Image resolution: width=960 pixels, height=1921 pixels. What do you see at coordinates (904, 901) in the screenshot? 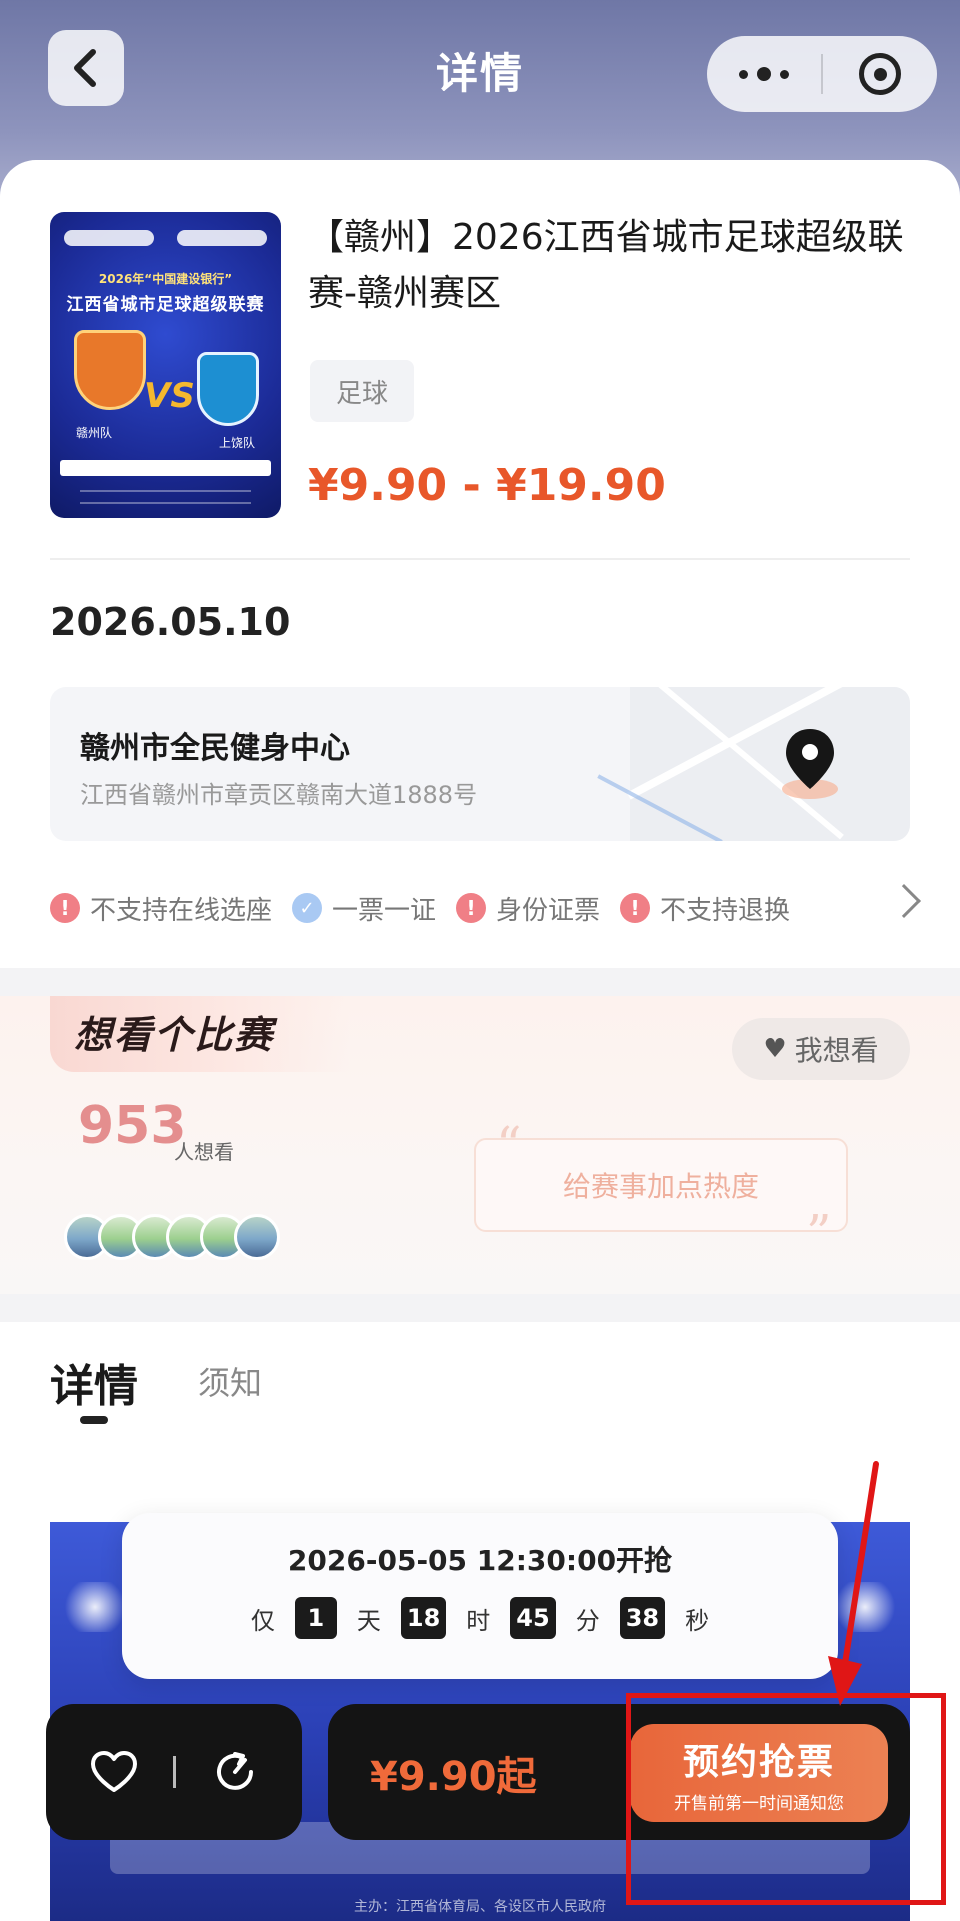
I see `chevron-right-icon` at bounding box center [904, 901].